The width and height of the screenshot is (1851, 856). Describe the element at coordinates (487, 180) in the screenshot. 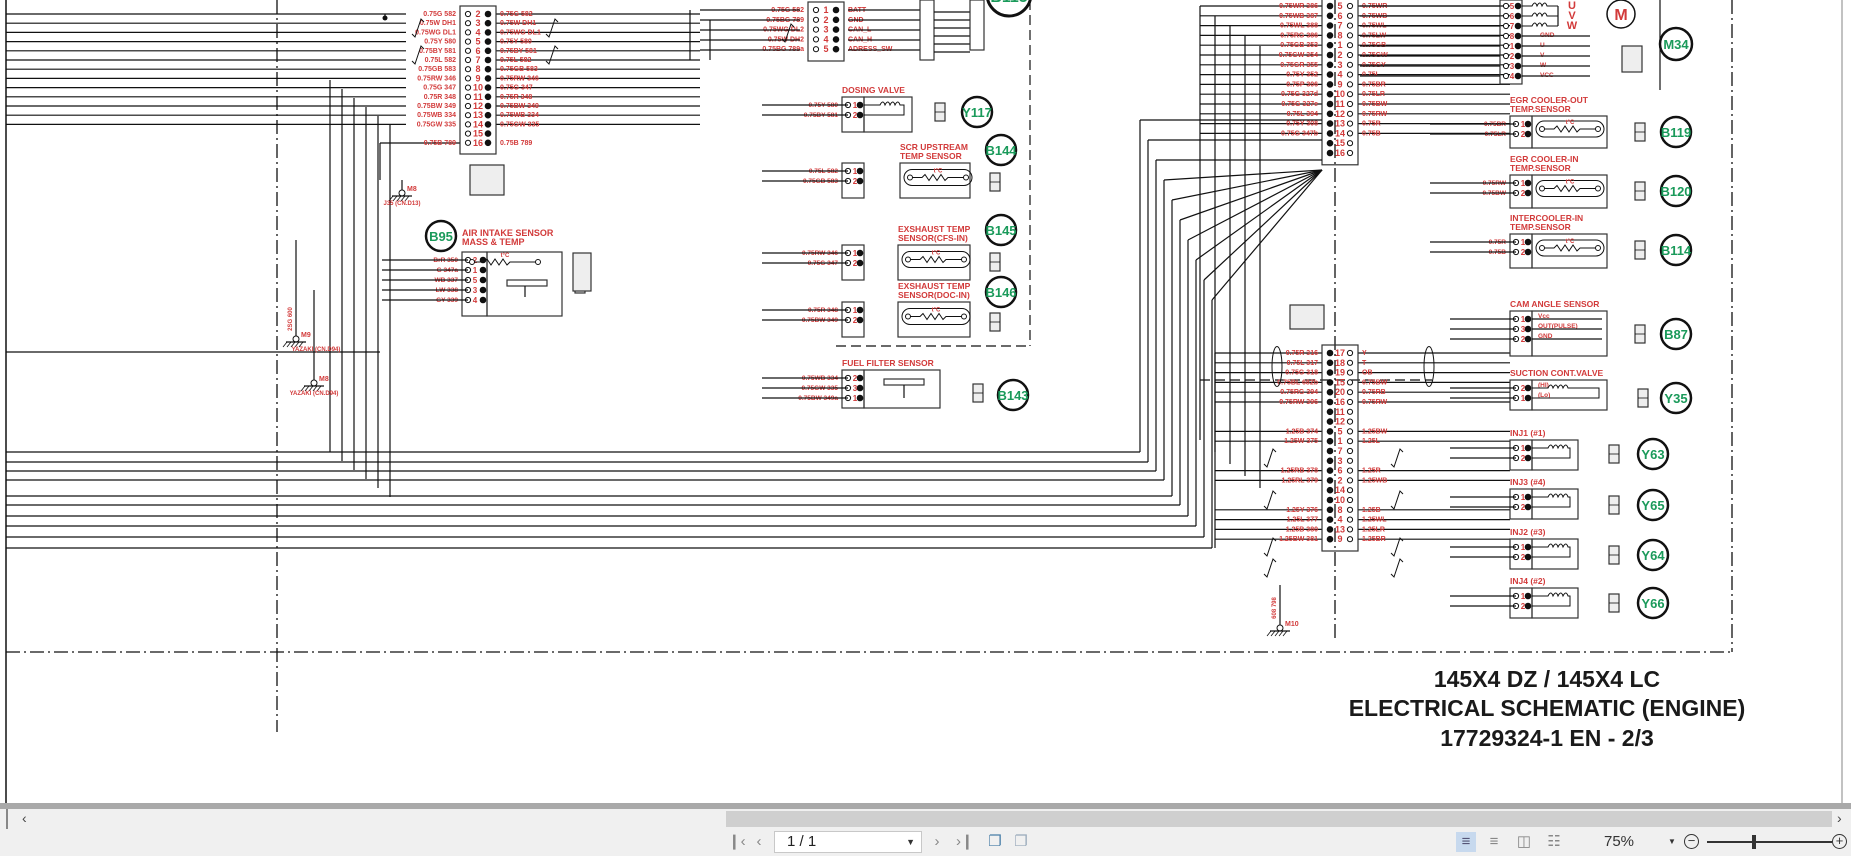

I see `connector-plug-icon` at that location.